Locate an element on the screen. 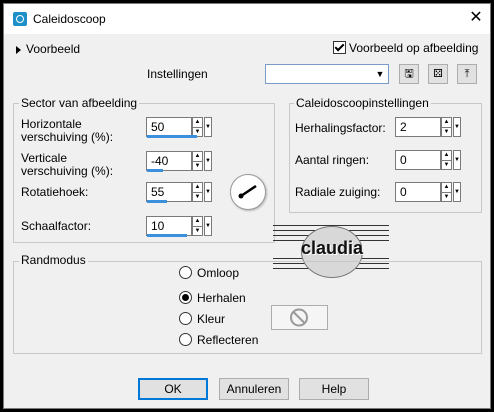 The image size is (494, 412). title-bar: Caleidoscoop ✕ is located at coordinates (247, 19).